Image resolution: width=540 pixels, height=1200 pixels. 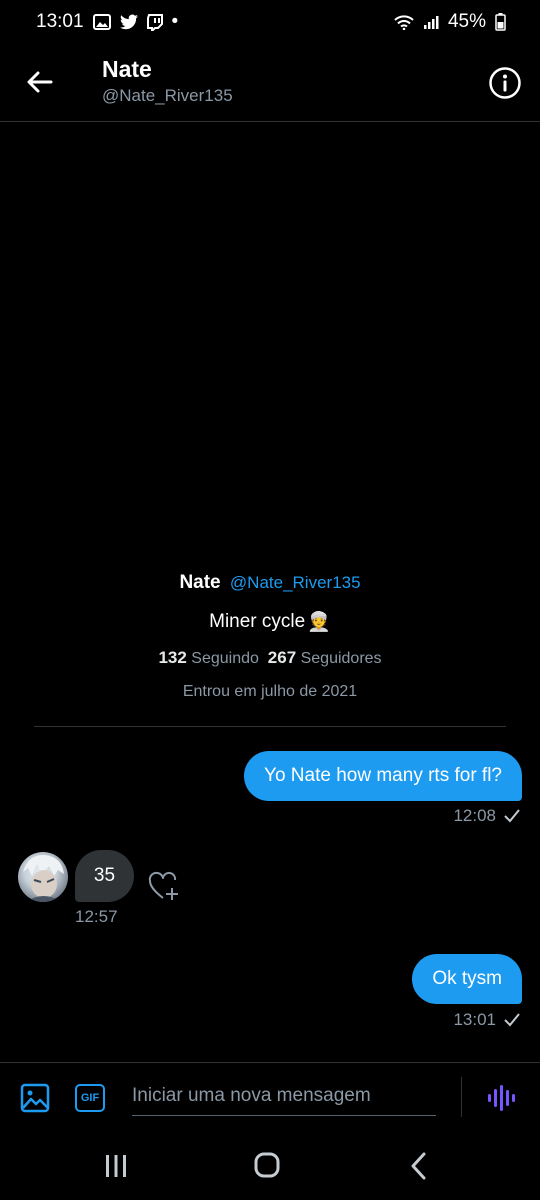 What do you see at coordinates (319, 622) in the screenshot?
I see `turban-emoji-icon: 👳` at bounding box center [319, 622].